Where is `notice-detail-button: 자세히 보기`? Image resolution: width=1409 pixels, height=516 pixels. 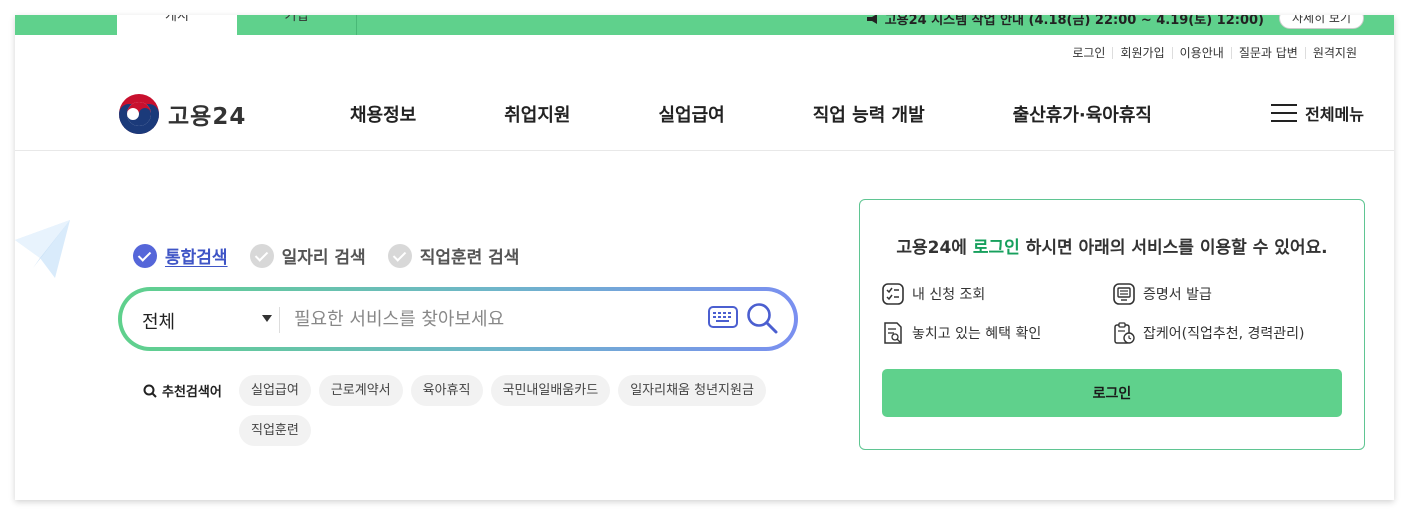
notice-detail-button: 자세히 보기 is located at coordinates (1321, 22).